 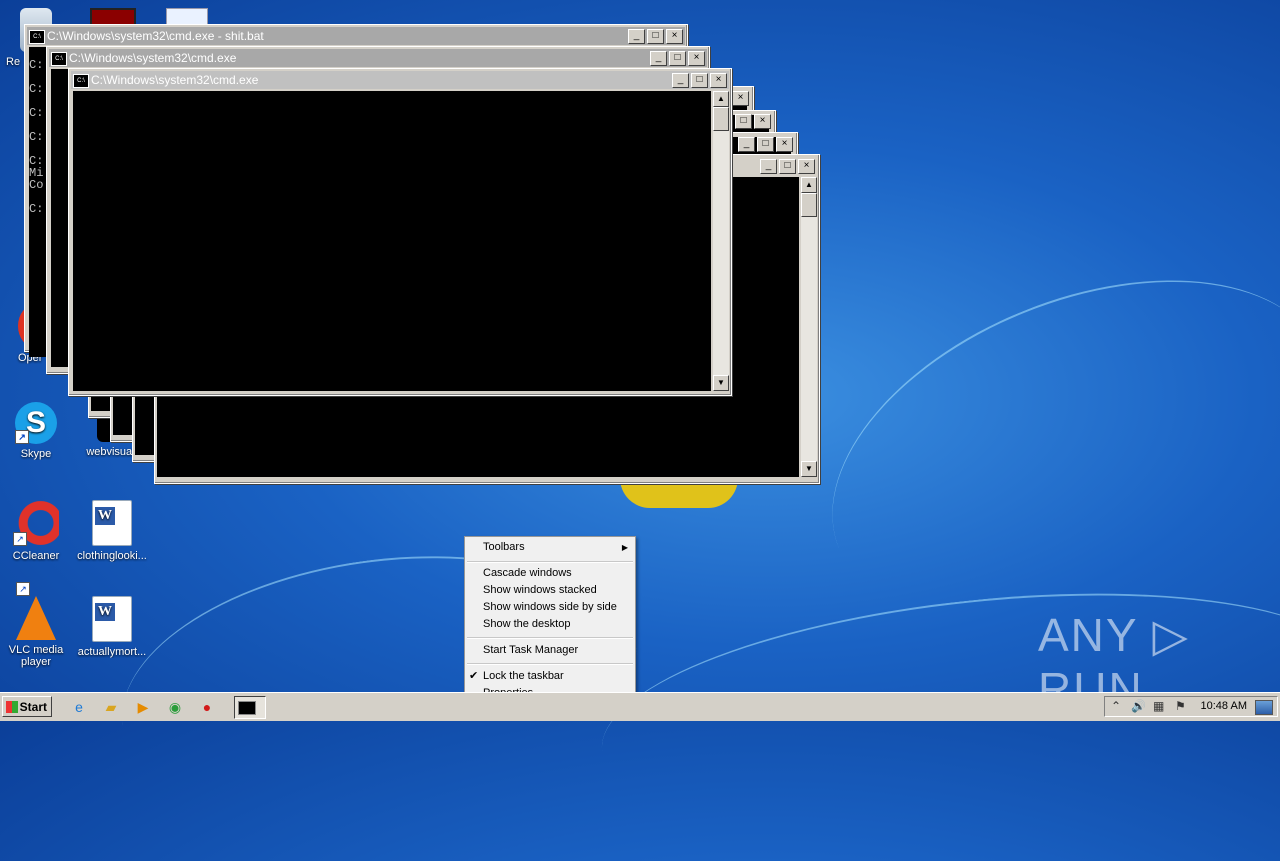 What do you see at coordinates (175, 707) in the screenshot?
I see `chrome-icon: ◉` at bounding box center [175, 707].